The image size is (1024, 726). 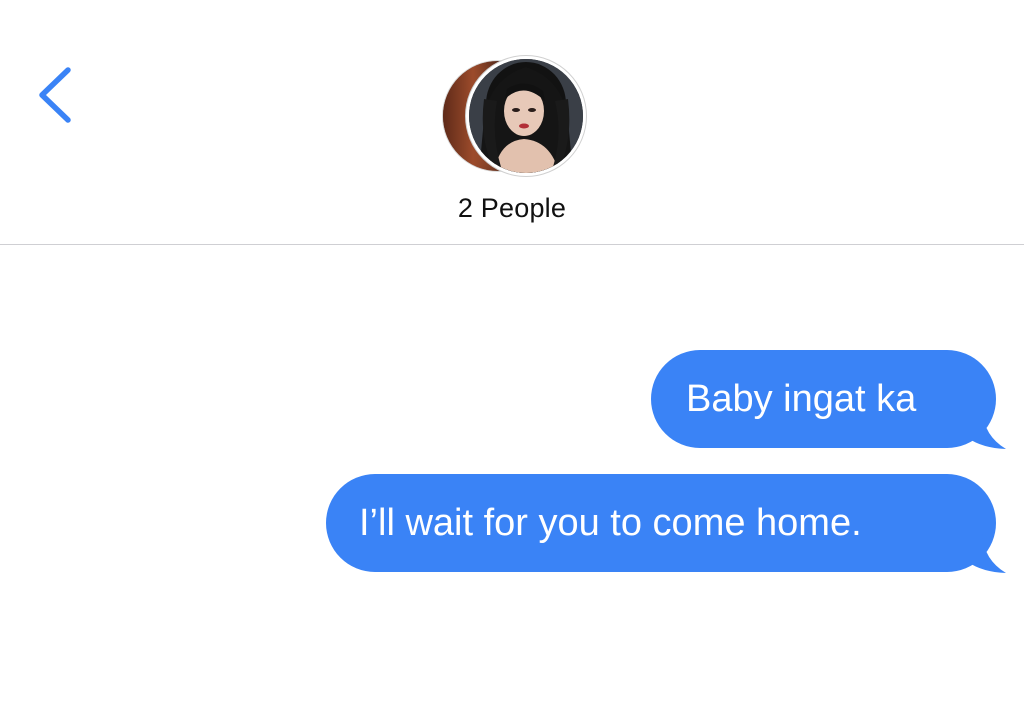 I want to click on back-button, so click(x=56, y=94).